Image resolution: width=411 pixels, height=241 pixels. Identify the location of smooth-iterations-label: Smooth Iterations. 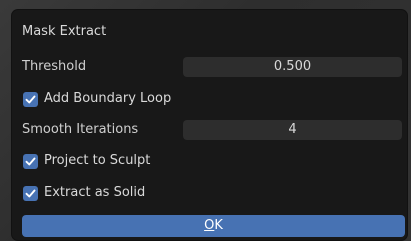
(80, 129).